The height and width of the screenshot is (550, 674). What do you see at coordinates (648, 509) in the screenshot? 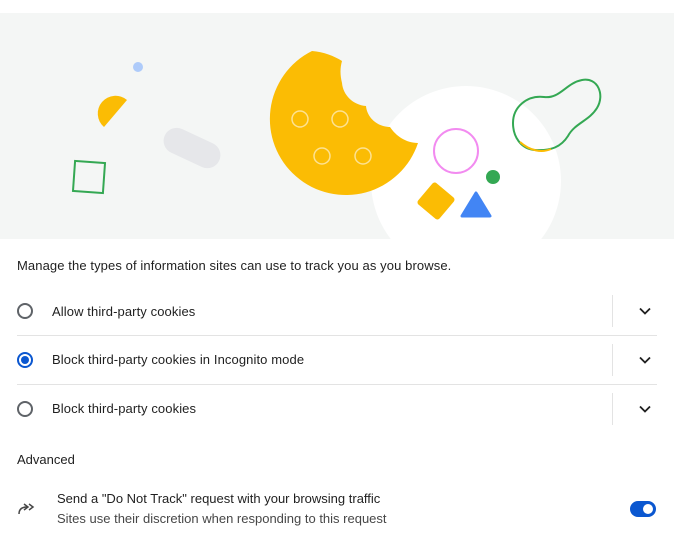
I see `toggle-knob` at bounding box center [648, 509].